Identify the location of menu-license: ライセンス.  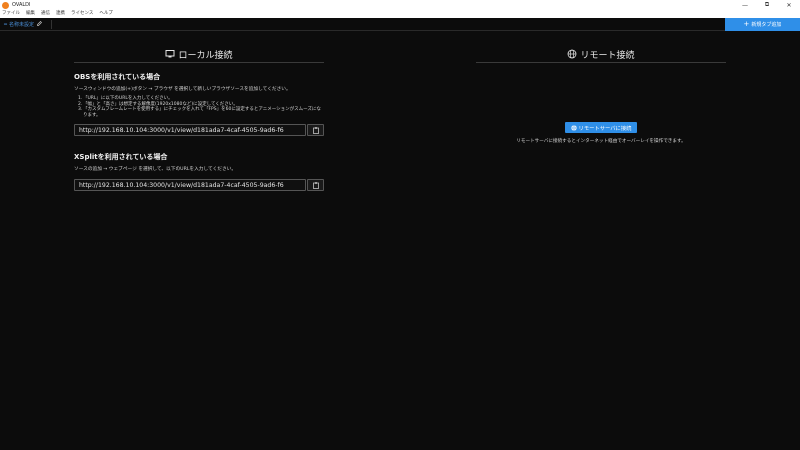
(82, 14).